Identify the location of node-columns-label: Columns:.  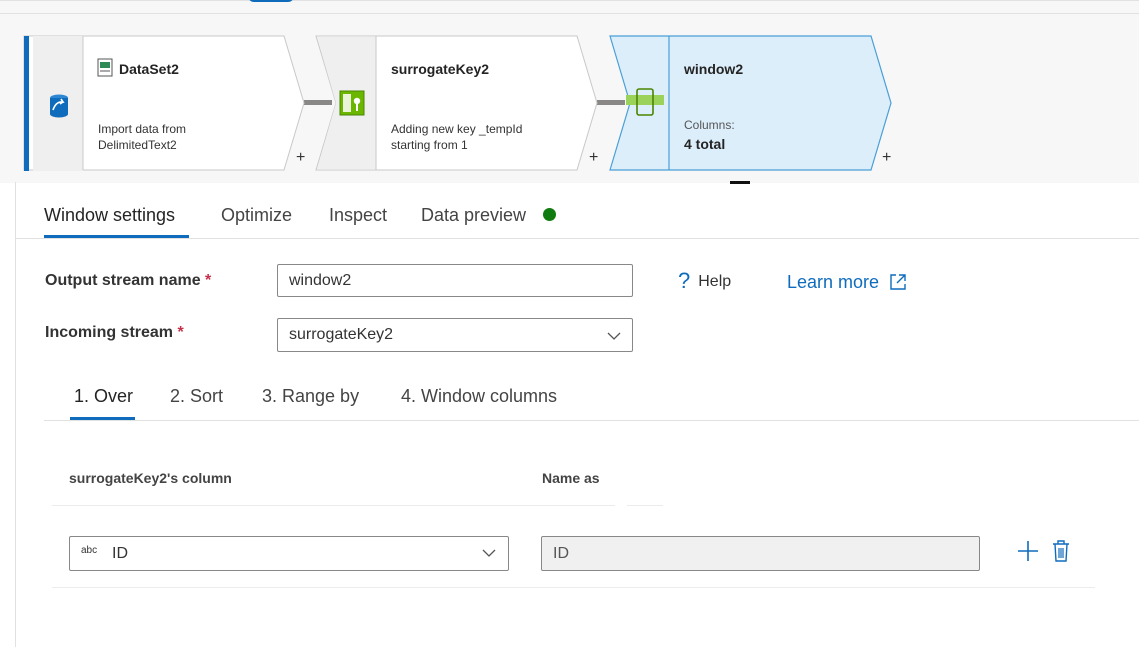
(709, 125).